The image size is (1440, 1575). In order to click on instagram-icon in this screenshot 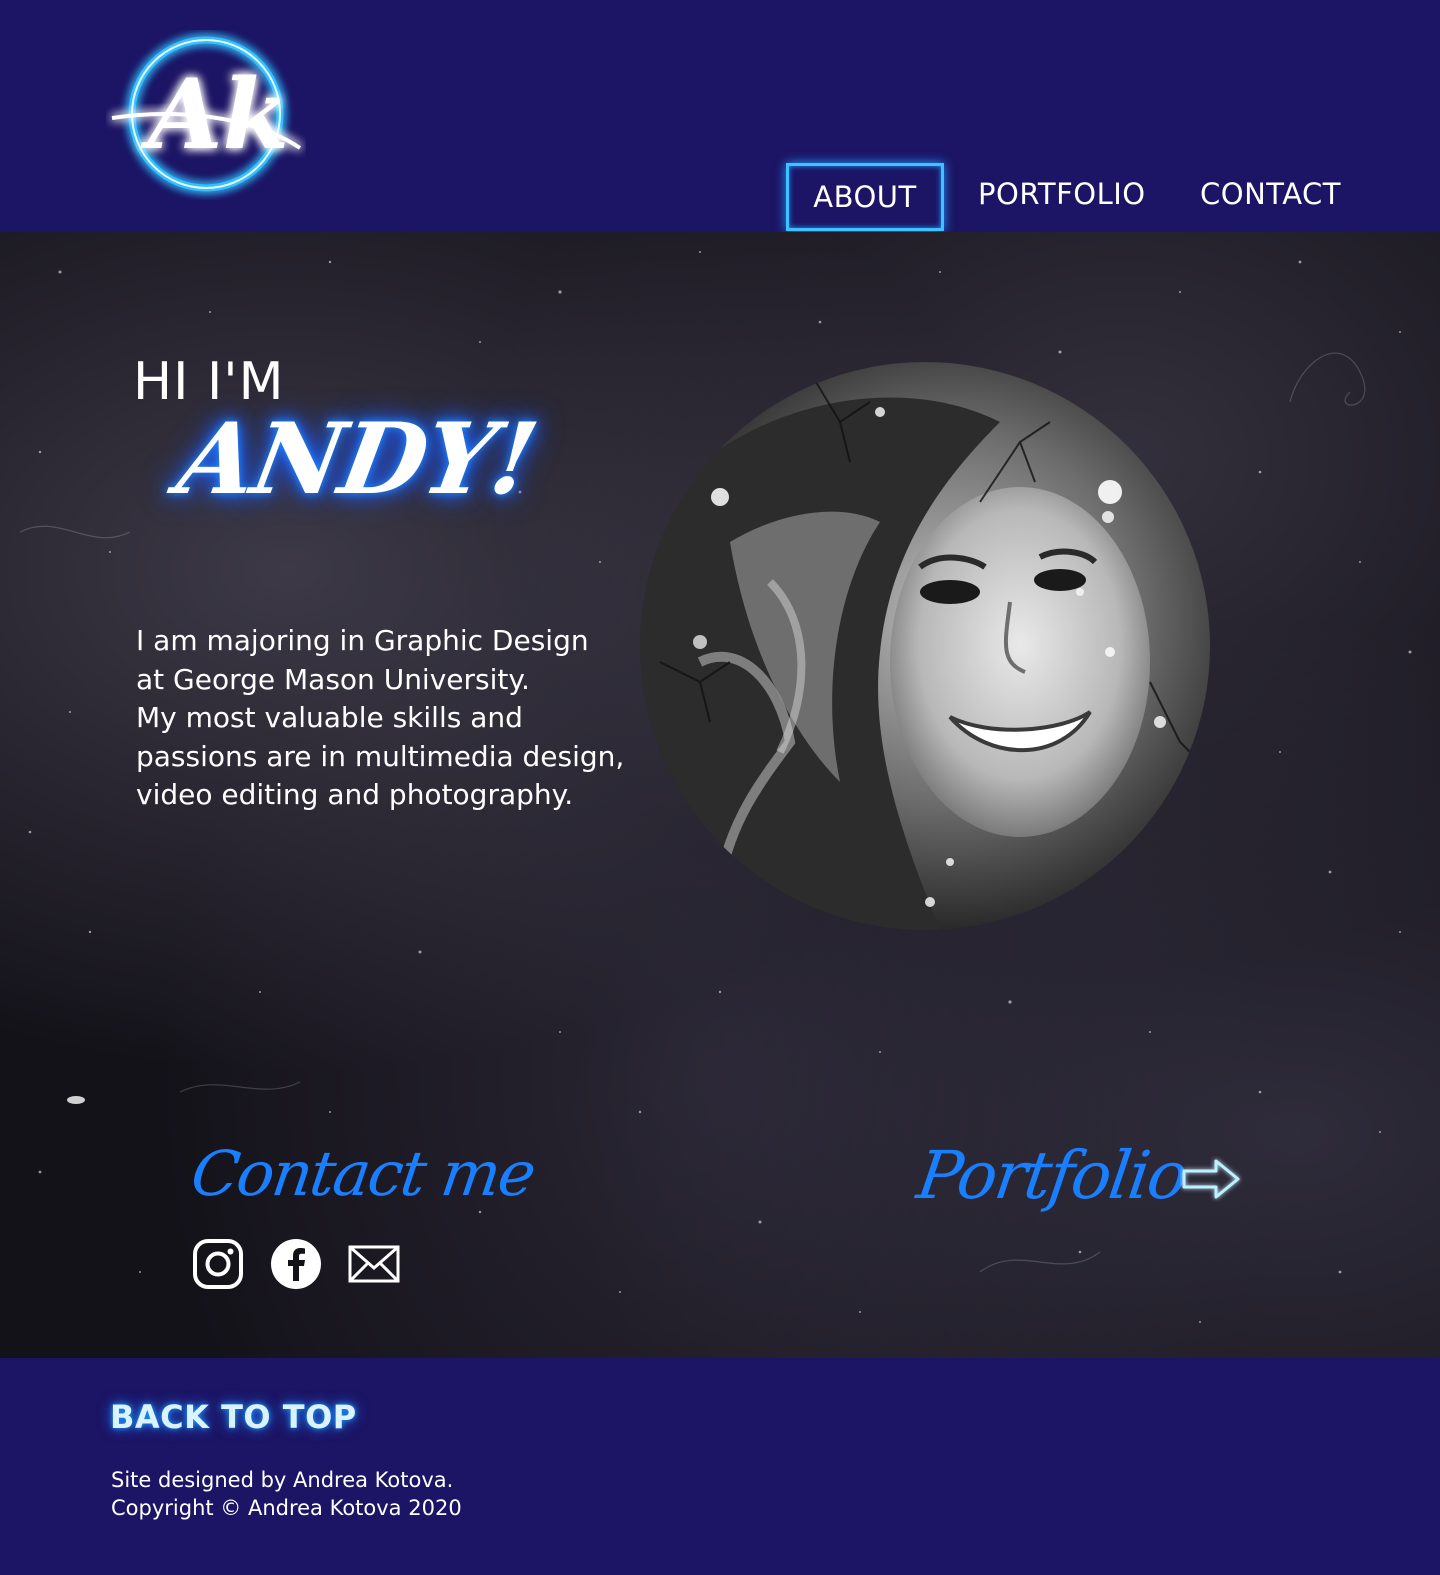, I will do `click(218, 1264)`.